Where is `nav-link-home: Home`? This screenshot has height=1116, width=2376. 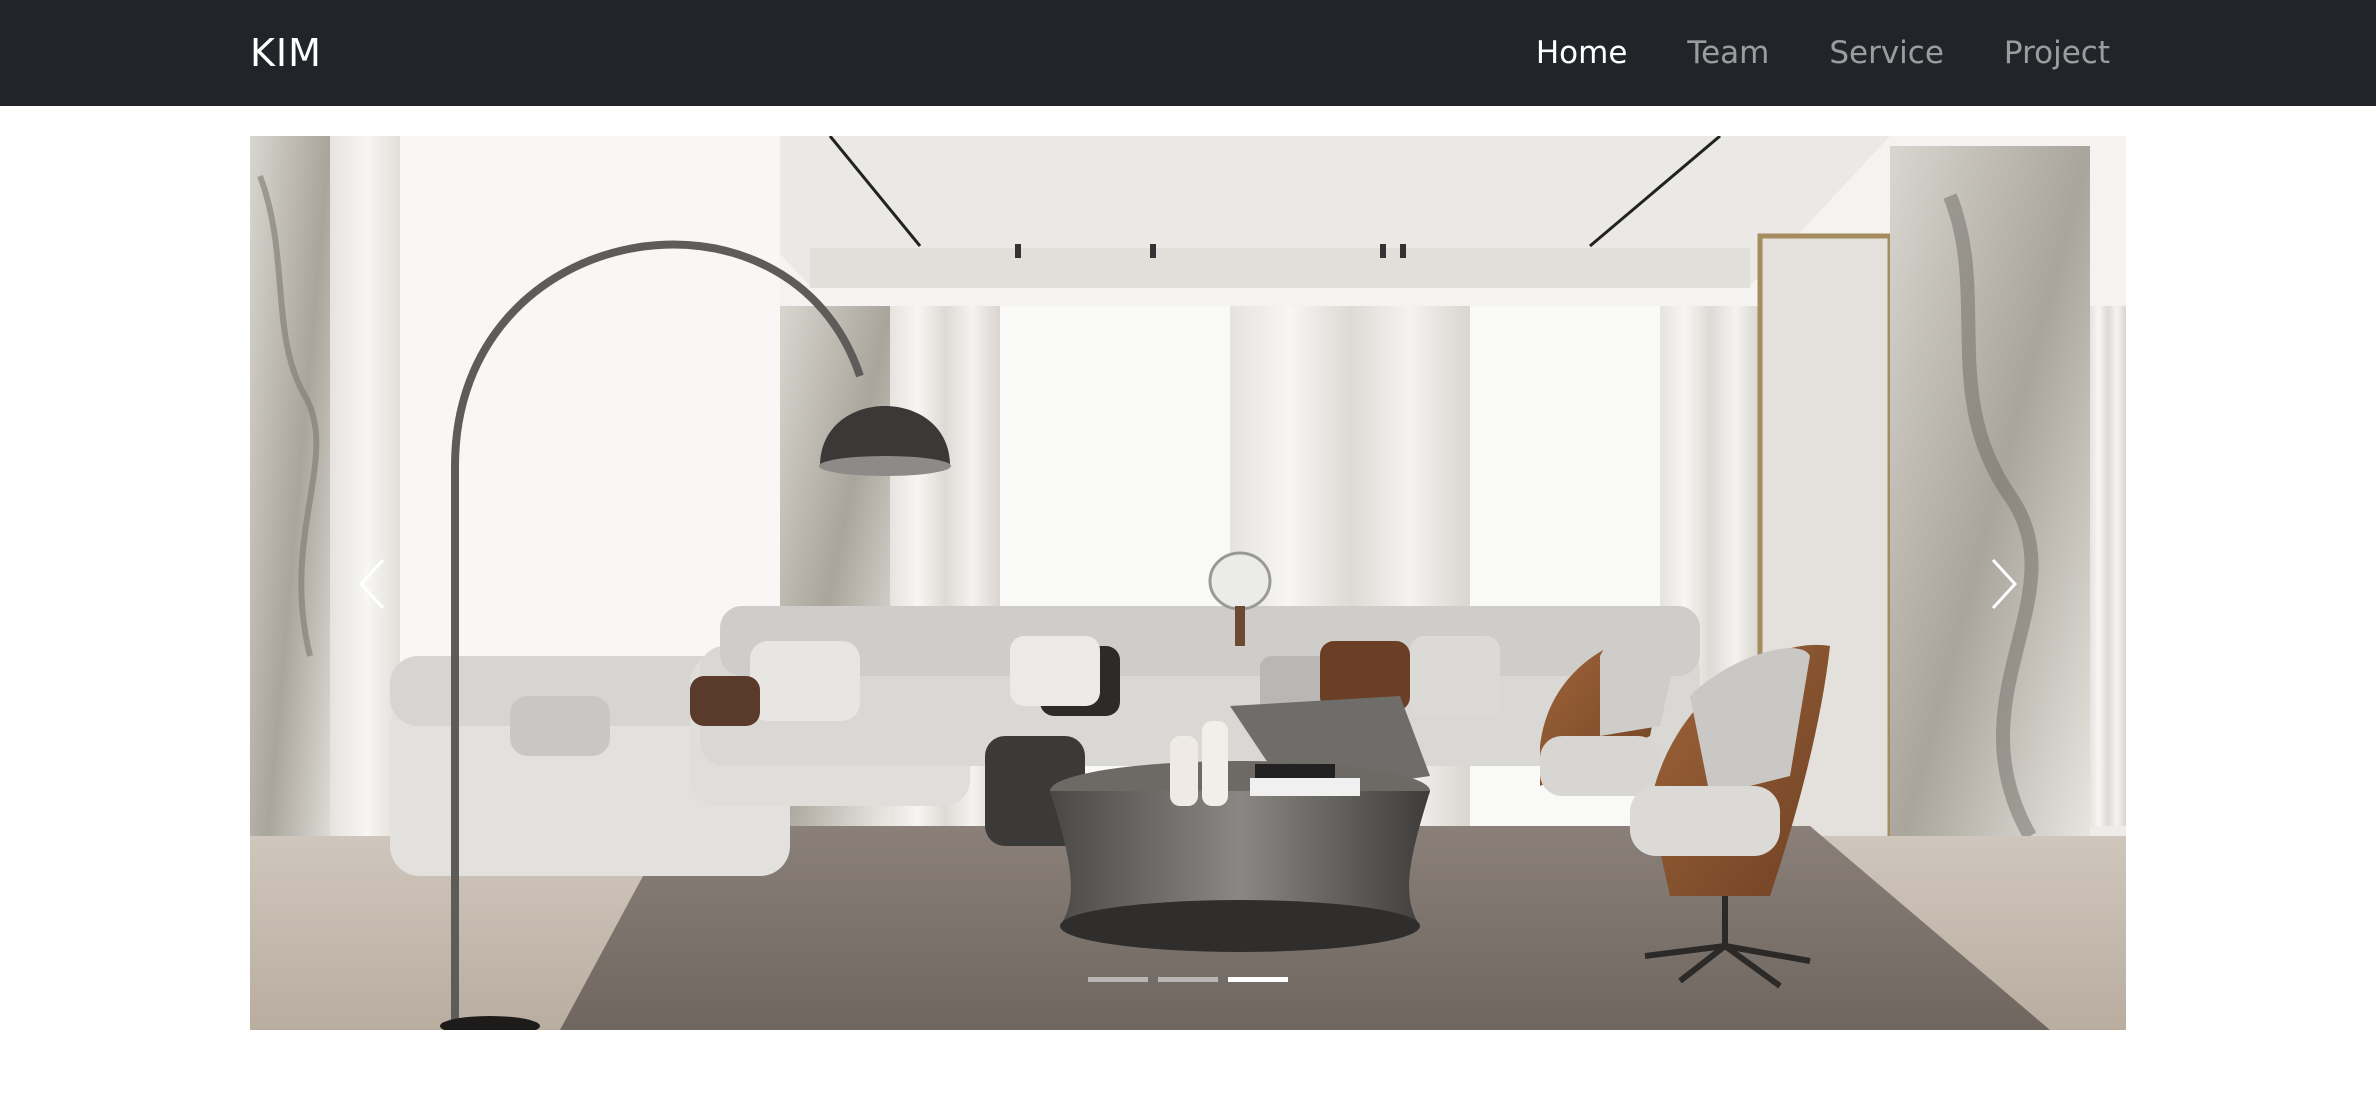
nav-link-home: Home is located at coordinates (1582, 53).